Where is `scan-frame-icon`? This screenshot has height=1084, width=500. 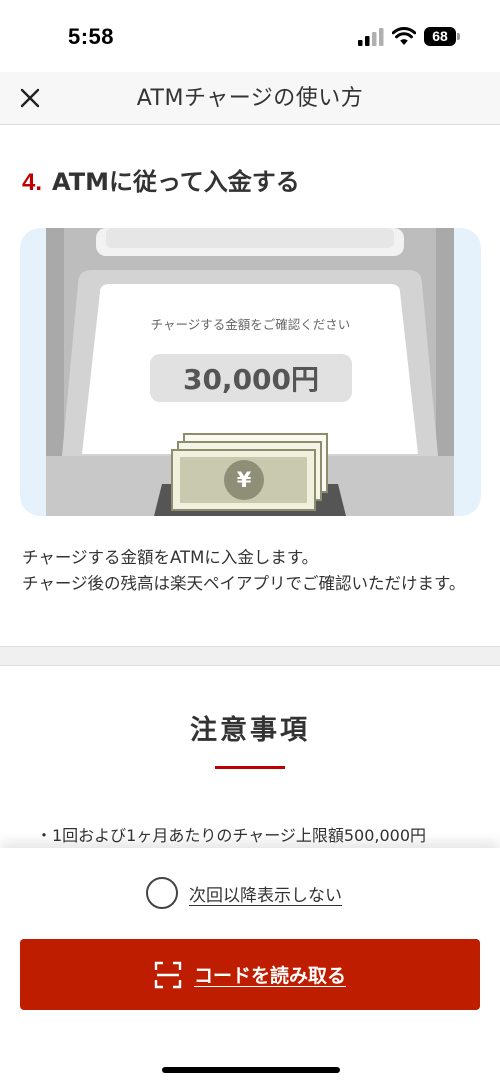
scan-frame-icon is located at coordinates (168, 974).